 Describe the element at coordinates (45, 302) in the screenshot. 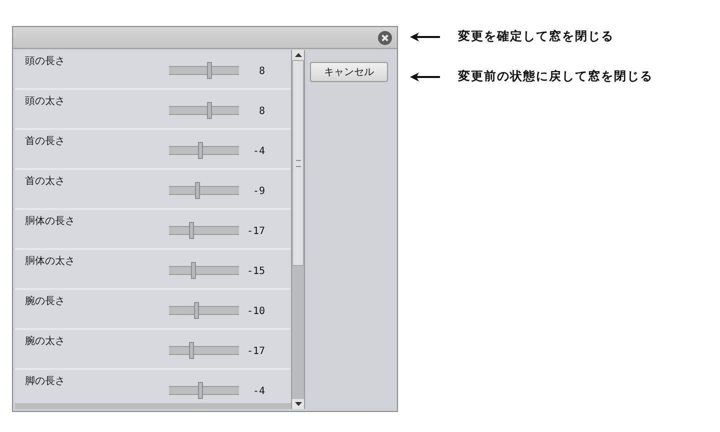

I see `slider-label: 腕の長さ` at that location.